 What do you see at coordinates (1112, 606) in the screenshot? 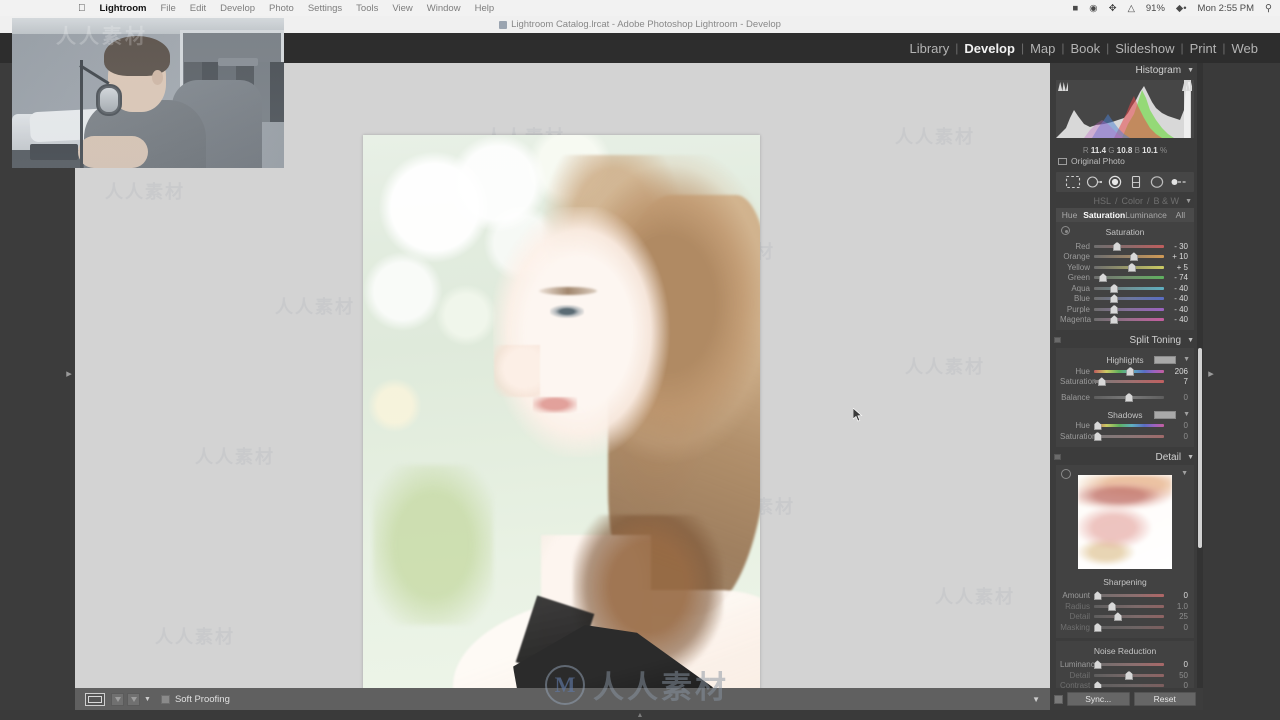
I see `slider-knob-sharpen-radius` at bounding box center [1112, 606].